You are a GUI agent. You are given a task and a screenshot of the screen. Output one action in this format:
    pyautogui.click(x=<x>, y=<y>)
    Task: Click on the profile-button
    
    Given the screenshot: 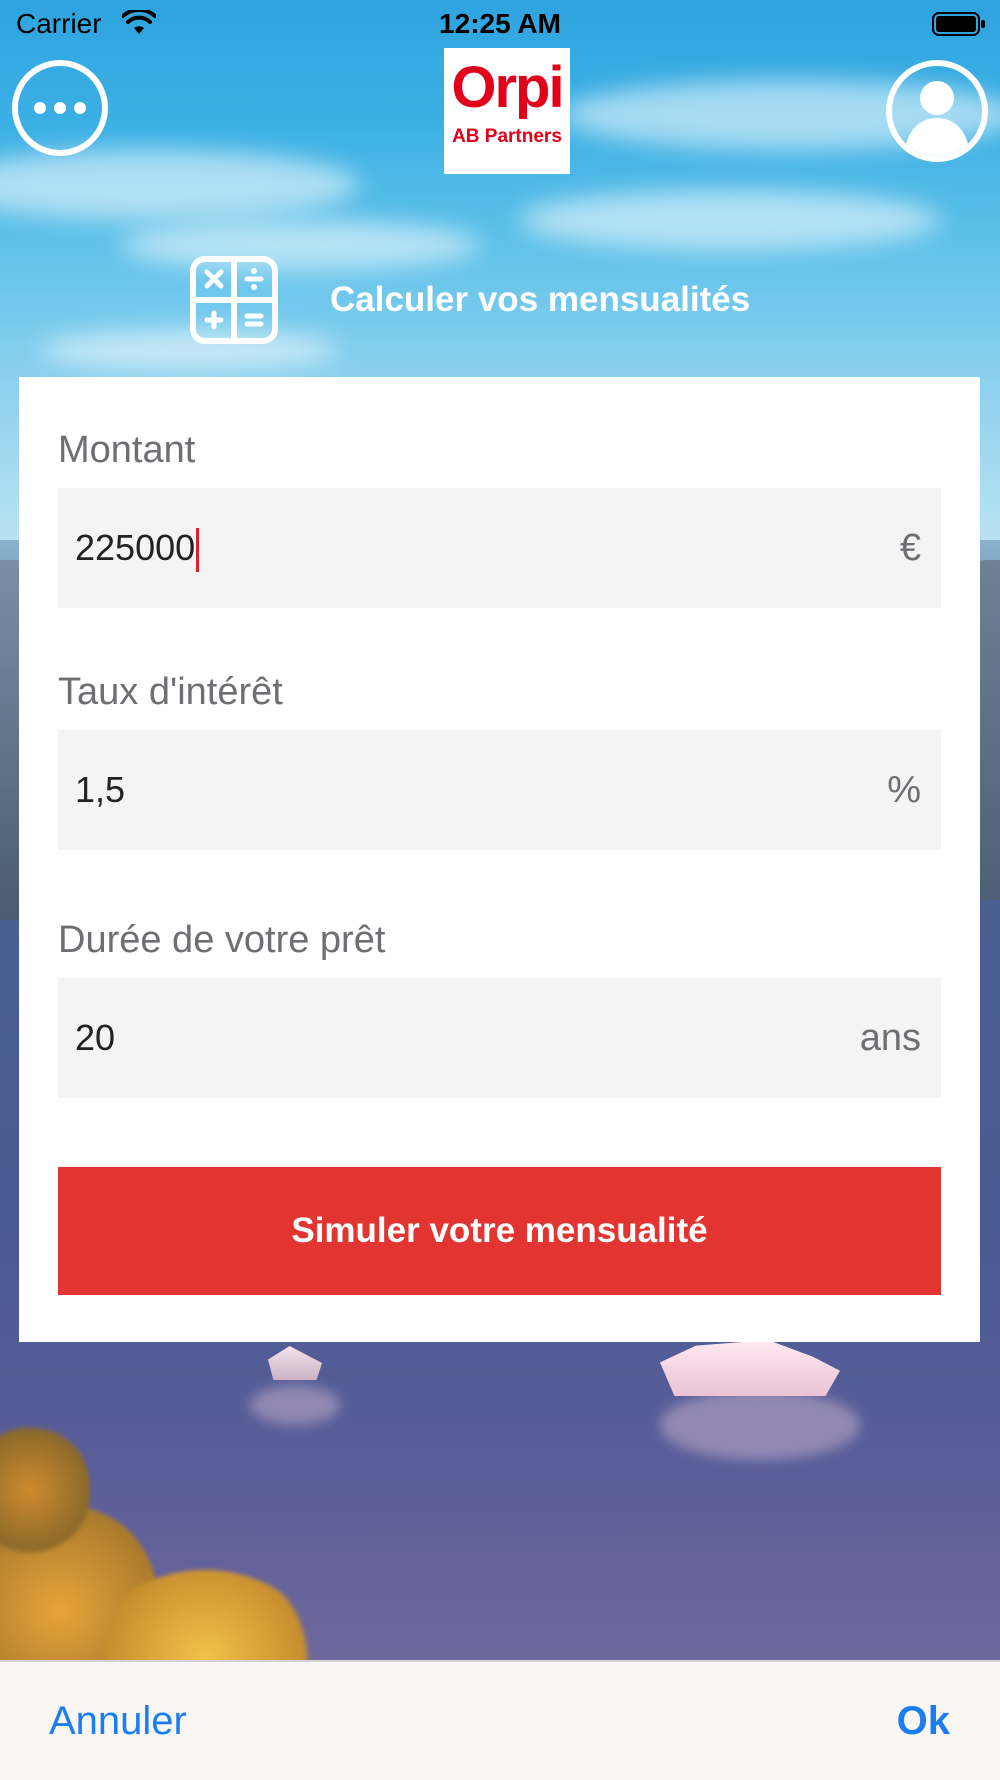 What is the action you would take?
    pyautogui.click(x=937, y=111)
    